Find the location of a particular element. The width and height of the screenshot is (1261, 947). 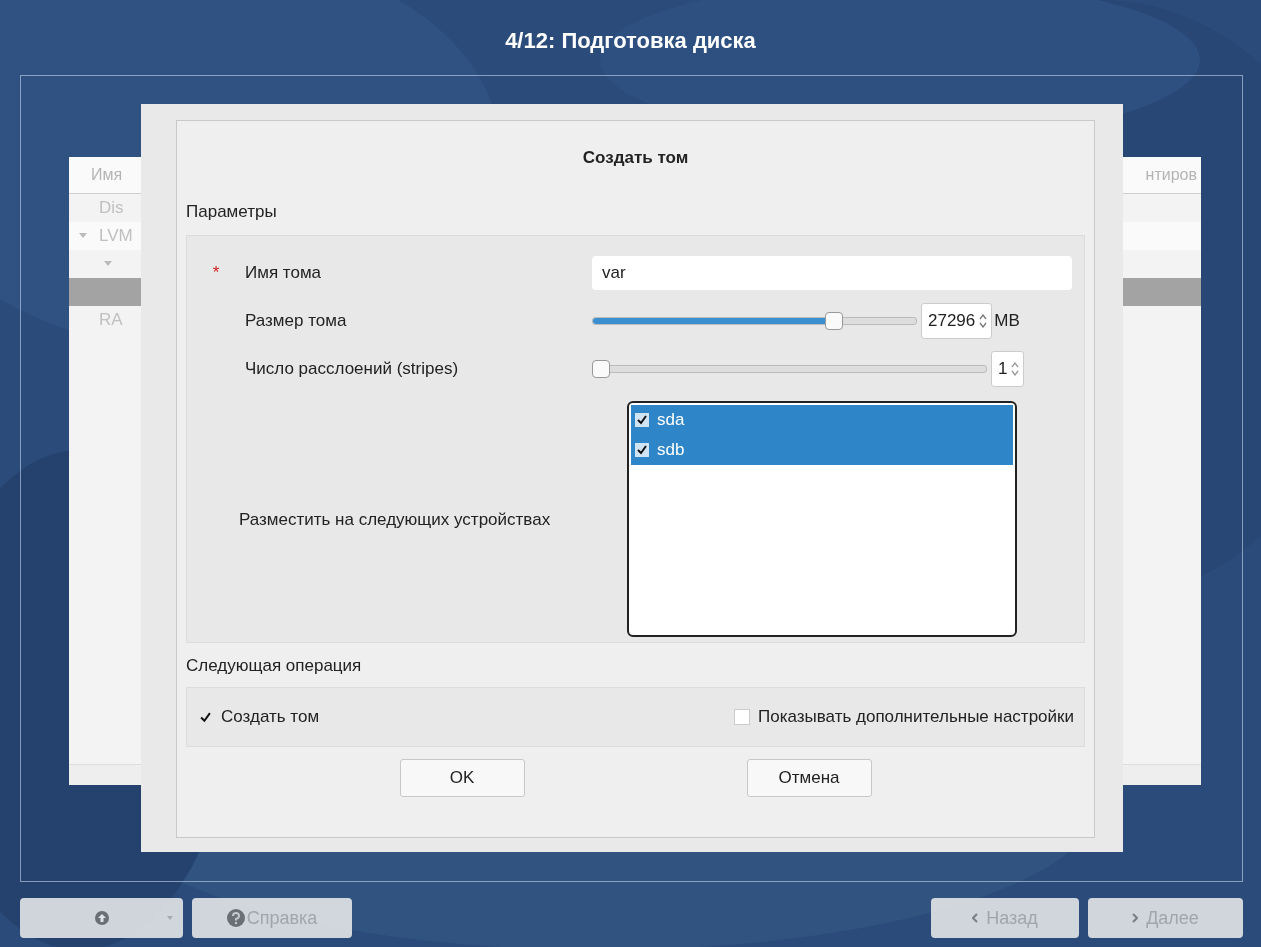

table-cell: LVM is located at coordinates (116, 236).